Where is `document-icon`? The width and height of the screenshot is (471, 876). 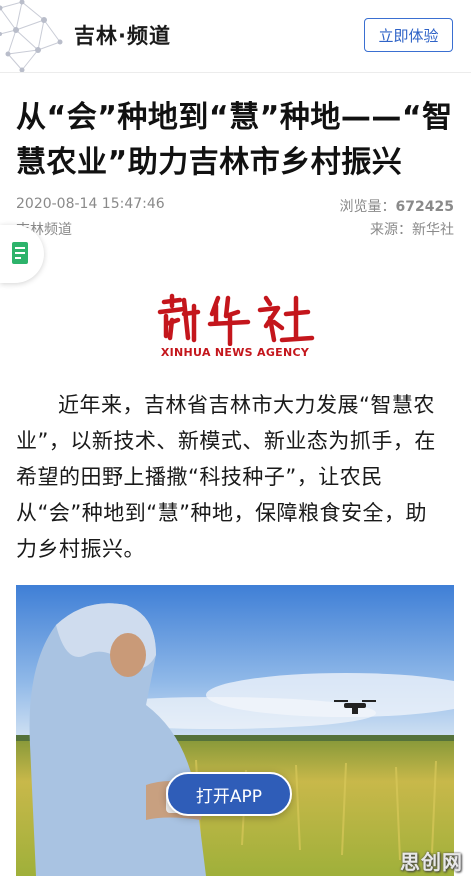
document-icon is located at coordinates (20, 253).